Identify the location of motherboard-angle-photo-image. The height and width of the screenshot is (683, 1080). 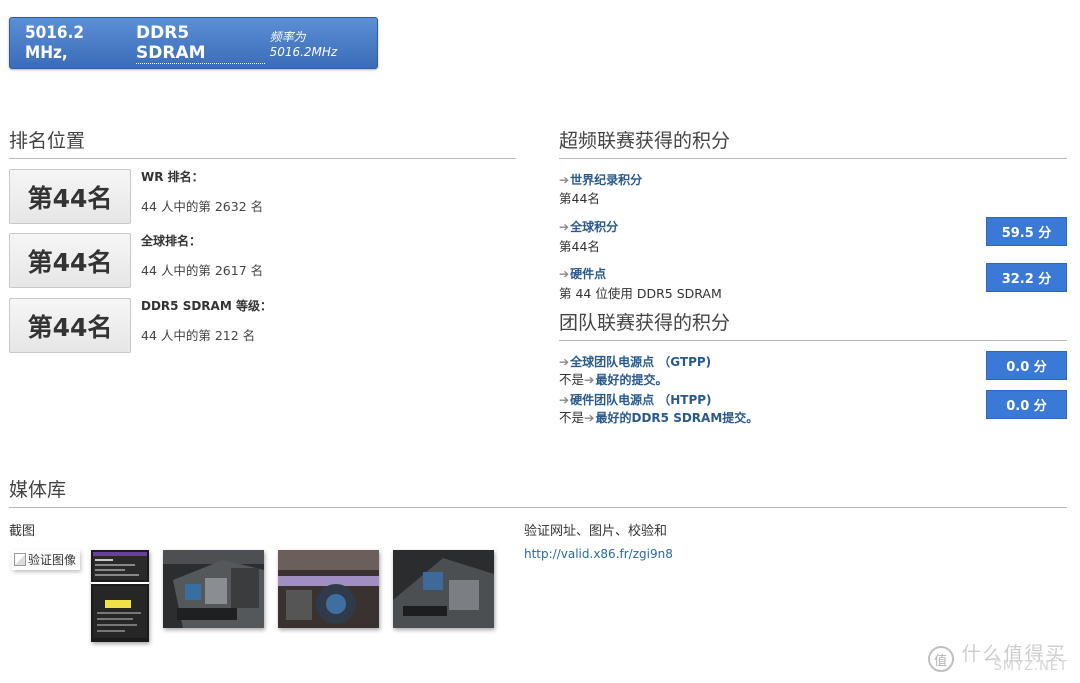
(443, 589).